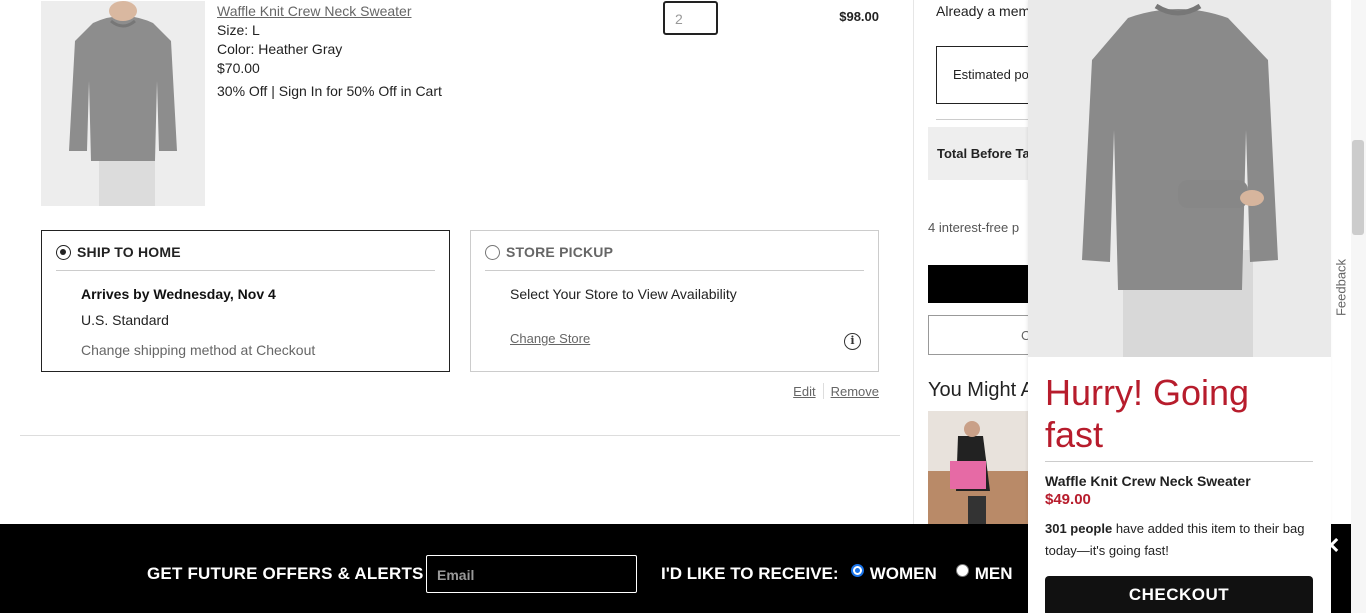 Image resolution: width=1366 pixels, height=613 pixels. What do you see at coordinates (978, 390) in the screenshot?
I see `you-might-also-like-heading: You Might A` at bounding box center [978, 390].